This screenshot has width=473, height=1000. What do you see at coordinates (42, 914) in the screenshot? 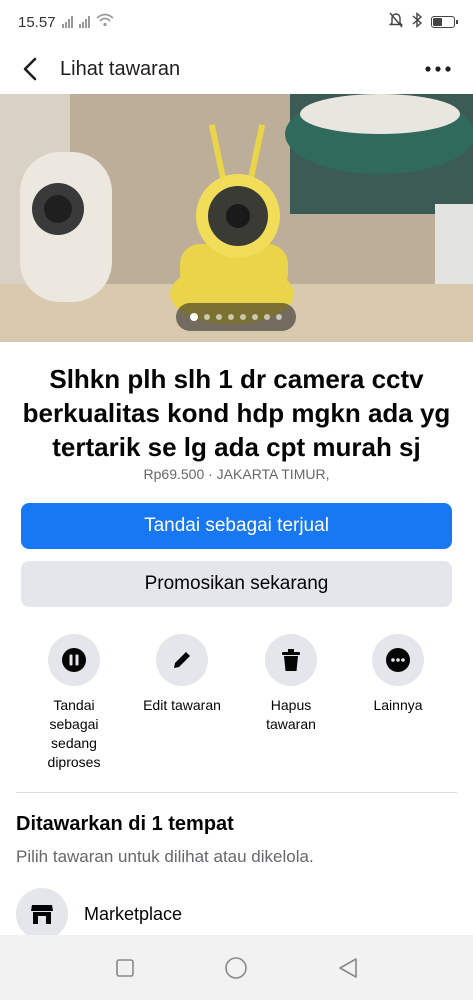
I see `marketplace-icon` at bounding box center [42, 914].